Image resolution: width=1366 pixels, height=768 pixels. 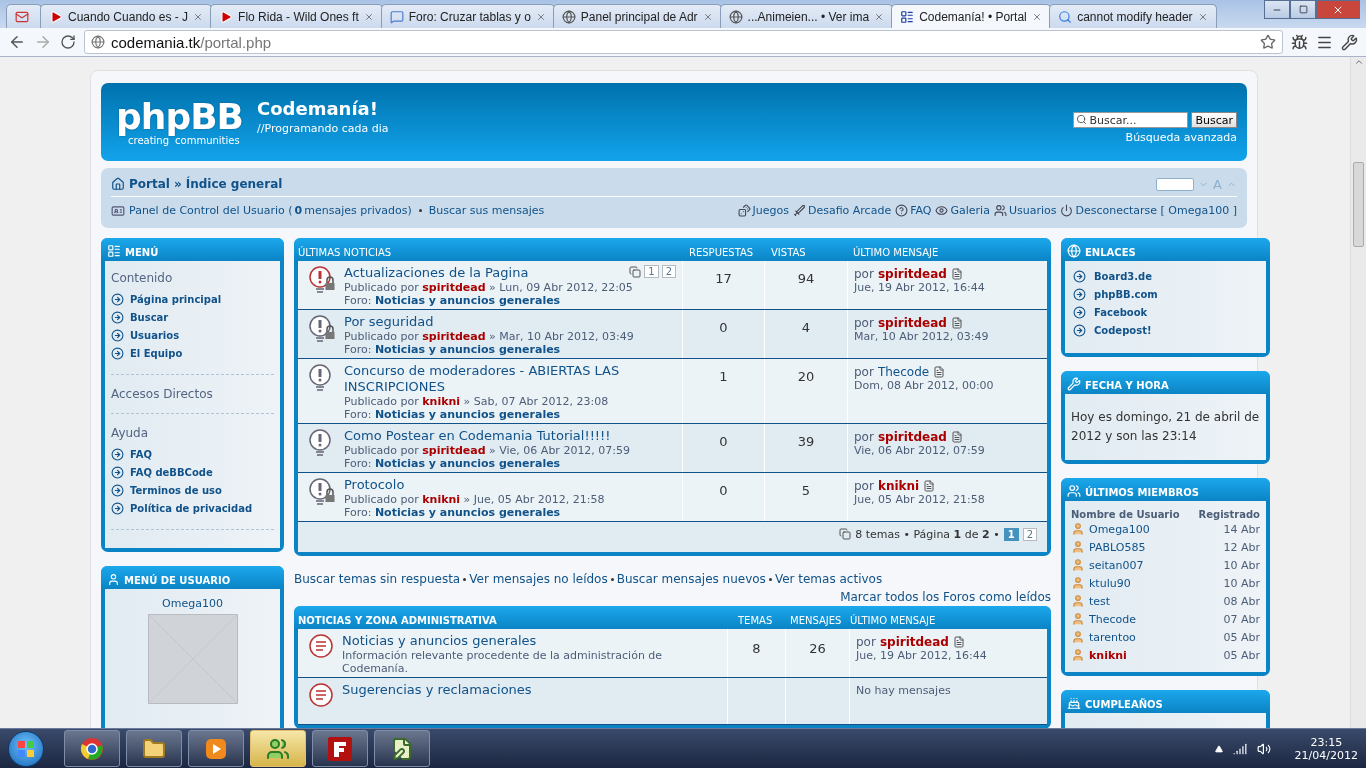 What do you see at coordinates (1154, 529) in the screenshot?
I see `member-link: Omega100` at bounding box center [1154, 529].